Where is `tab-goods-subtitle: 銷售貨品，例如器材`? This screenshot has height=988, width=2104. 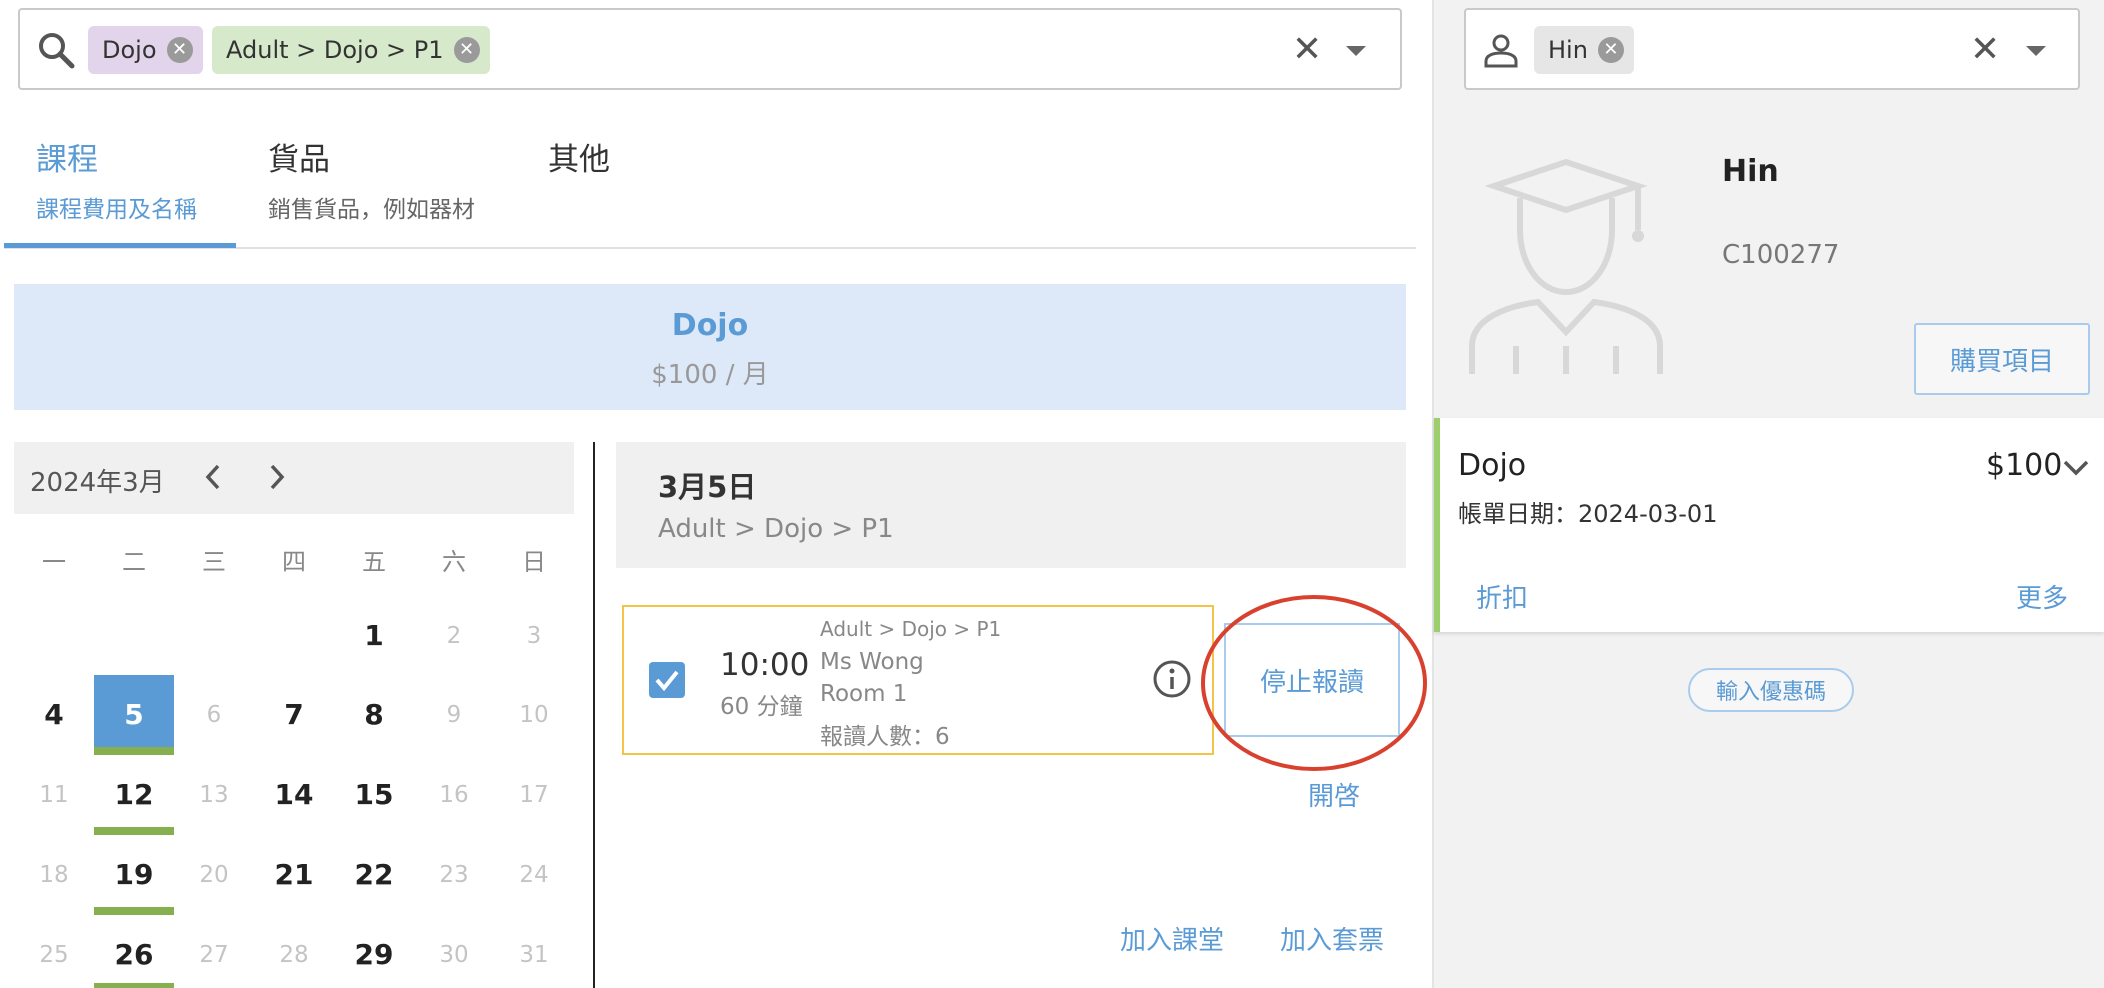
tab-goods-subtitle: 銷售貨品，例如器材 is located at coordinates (371, 210).